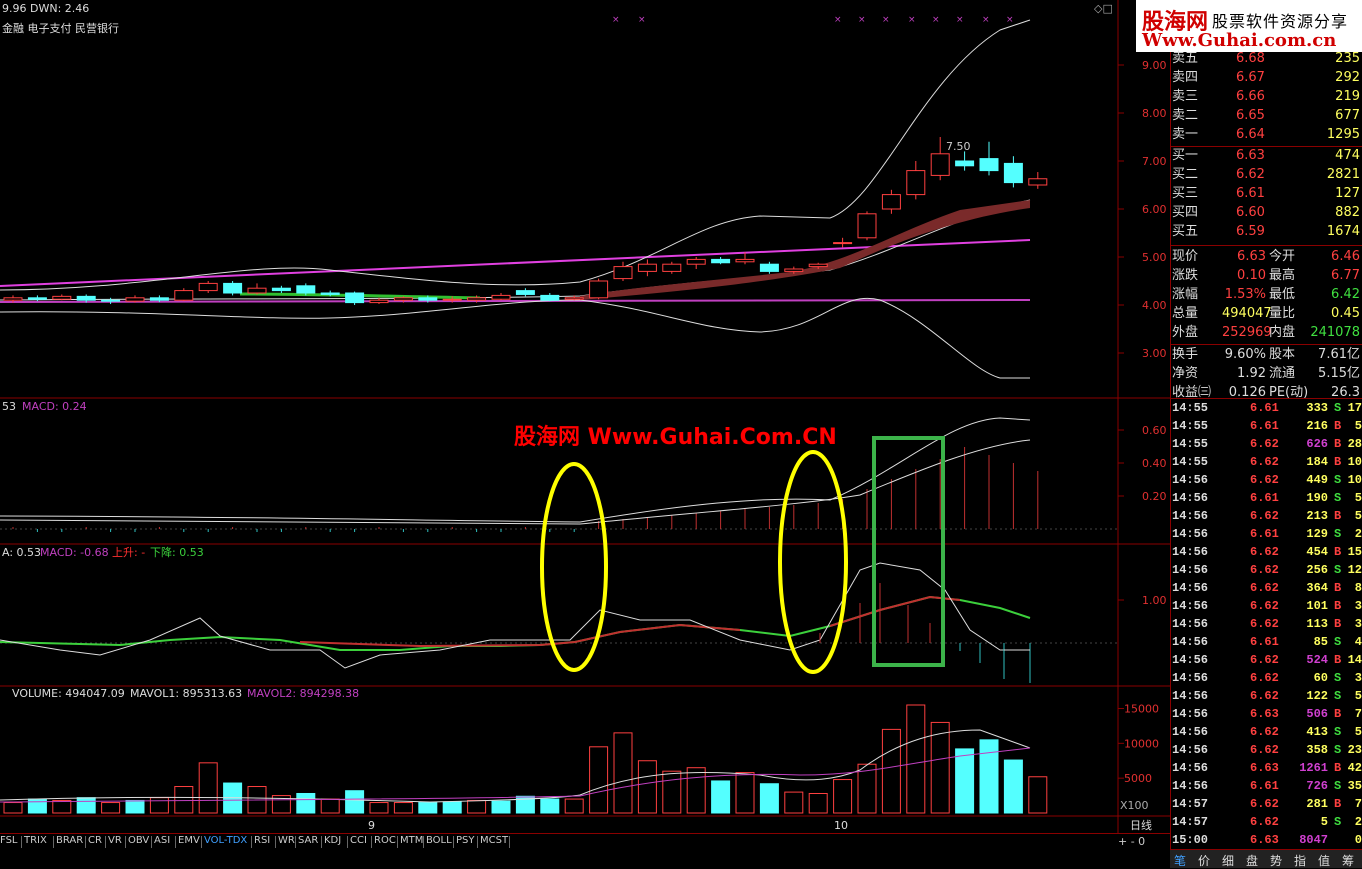  I want to click on order-book-label: 卖一, so click(1185, 134).